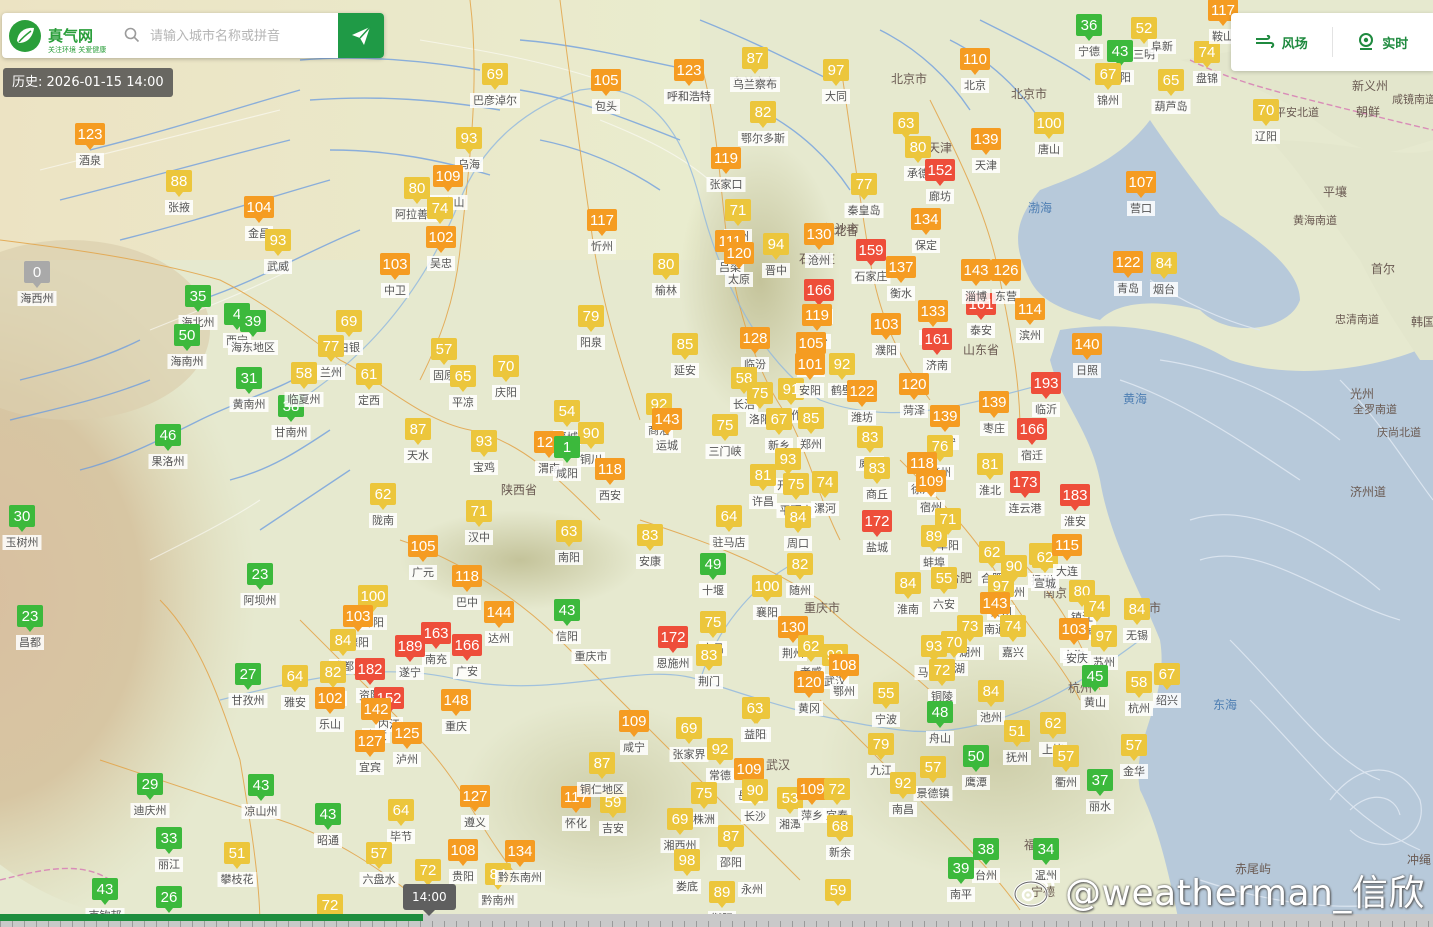 The height and width of the screenshot is (927, 1433). What do you see at coordinates (870, 250) in the screenshot?
I see `aqi-value: 159` at bounding box center [870, 250].